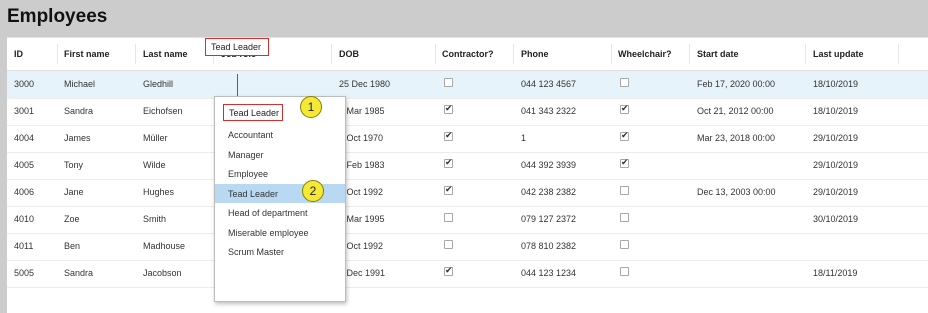 This screenshot has width=928, height=313. What do you see at coordinates (280, 232) in the screenshot?
I see `dropdown-option: Miserable employee` at bounding box center [280, 232].